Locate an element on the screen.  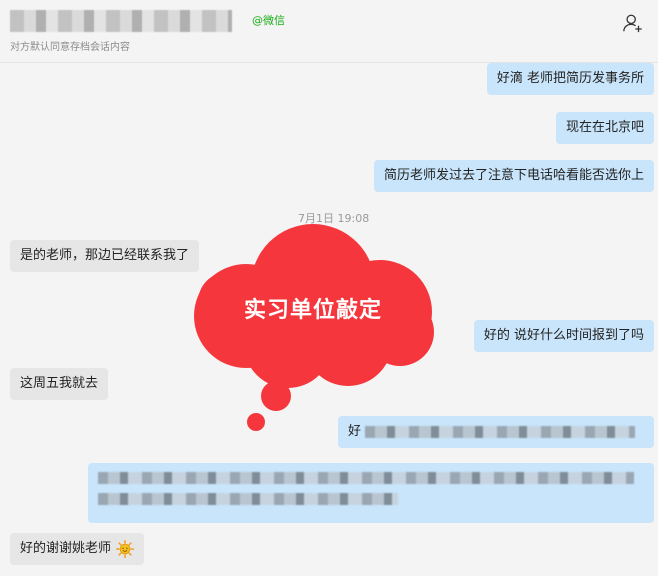
thought-cloud-overlay is located at coordinates (314, 327).